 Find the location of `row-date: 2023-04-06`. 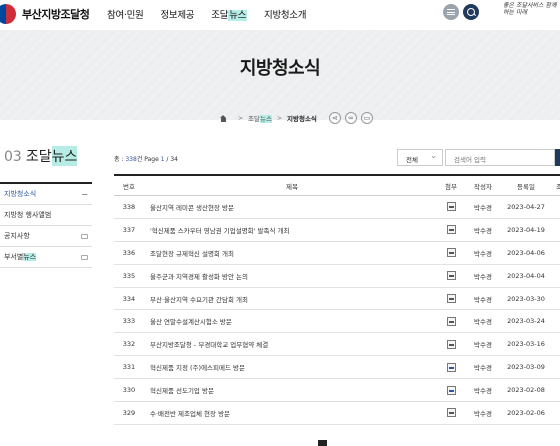

row-date: 2023-04-06 is located at coordinates (526, 252).